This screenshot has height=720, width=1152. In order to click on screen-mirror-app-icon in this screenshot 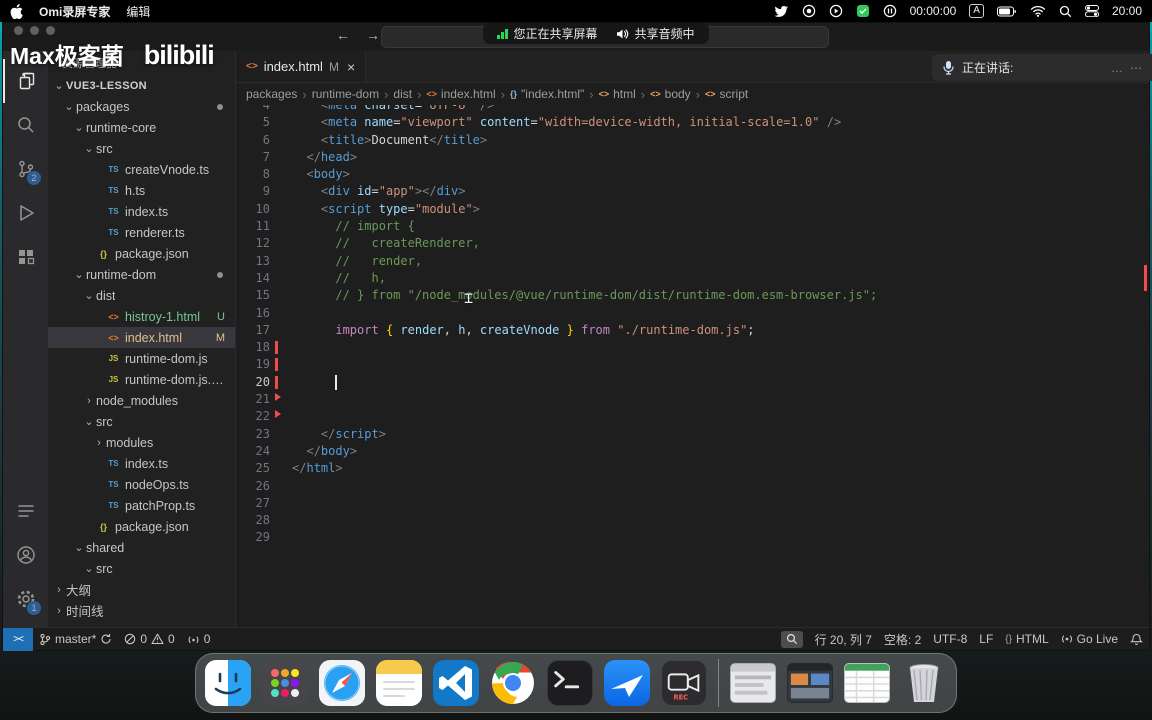, I will do `click(627, 683)`.